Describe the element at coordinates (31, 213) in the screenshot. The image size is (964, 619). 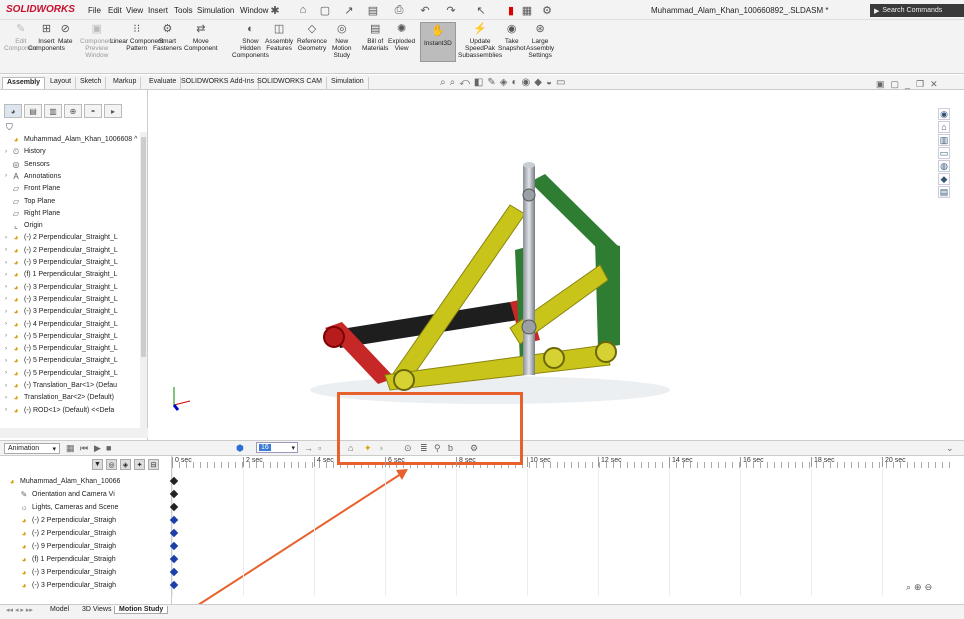
I see `tree-item: ▱ Right Plane` at that location.